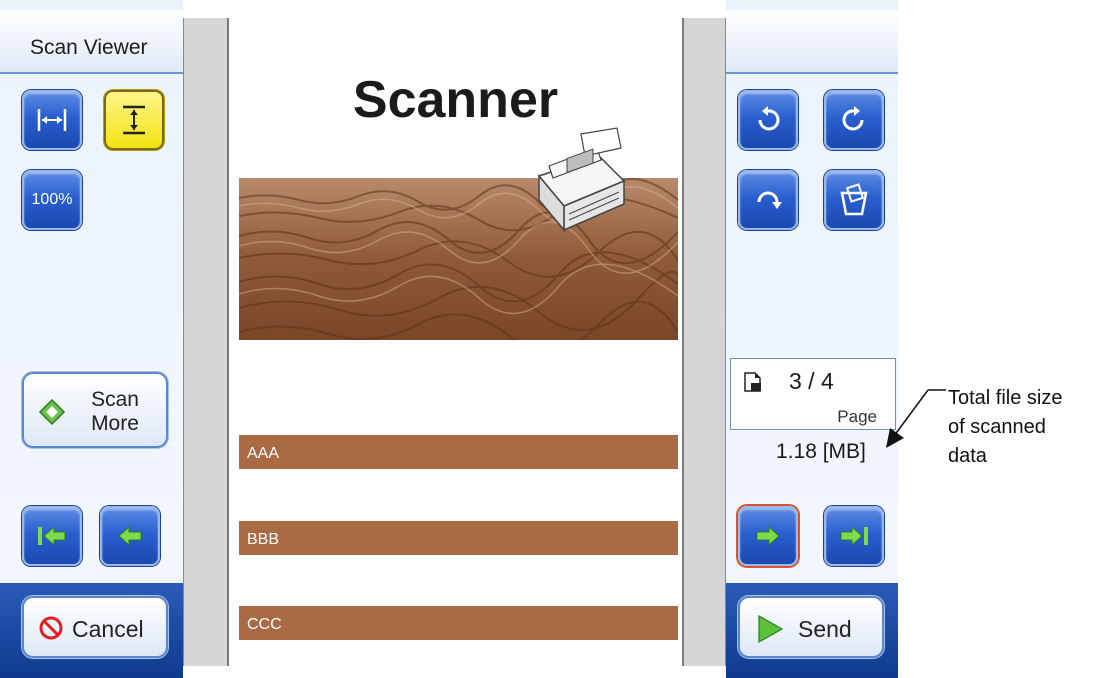 The height and width of the screenshot is (678, 1101). What do you see at coordinates (812, 42) in the screenshot?
I see `right-title-bar` at bounding box center [812, 42].